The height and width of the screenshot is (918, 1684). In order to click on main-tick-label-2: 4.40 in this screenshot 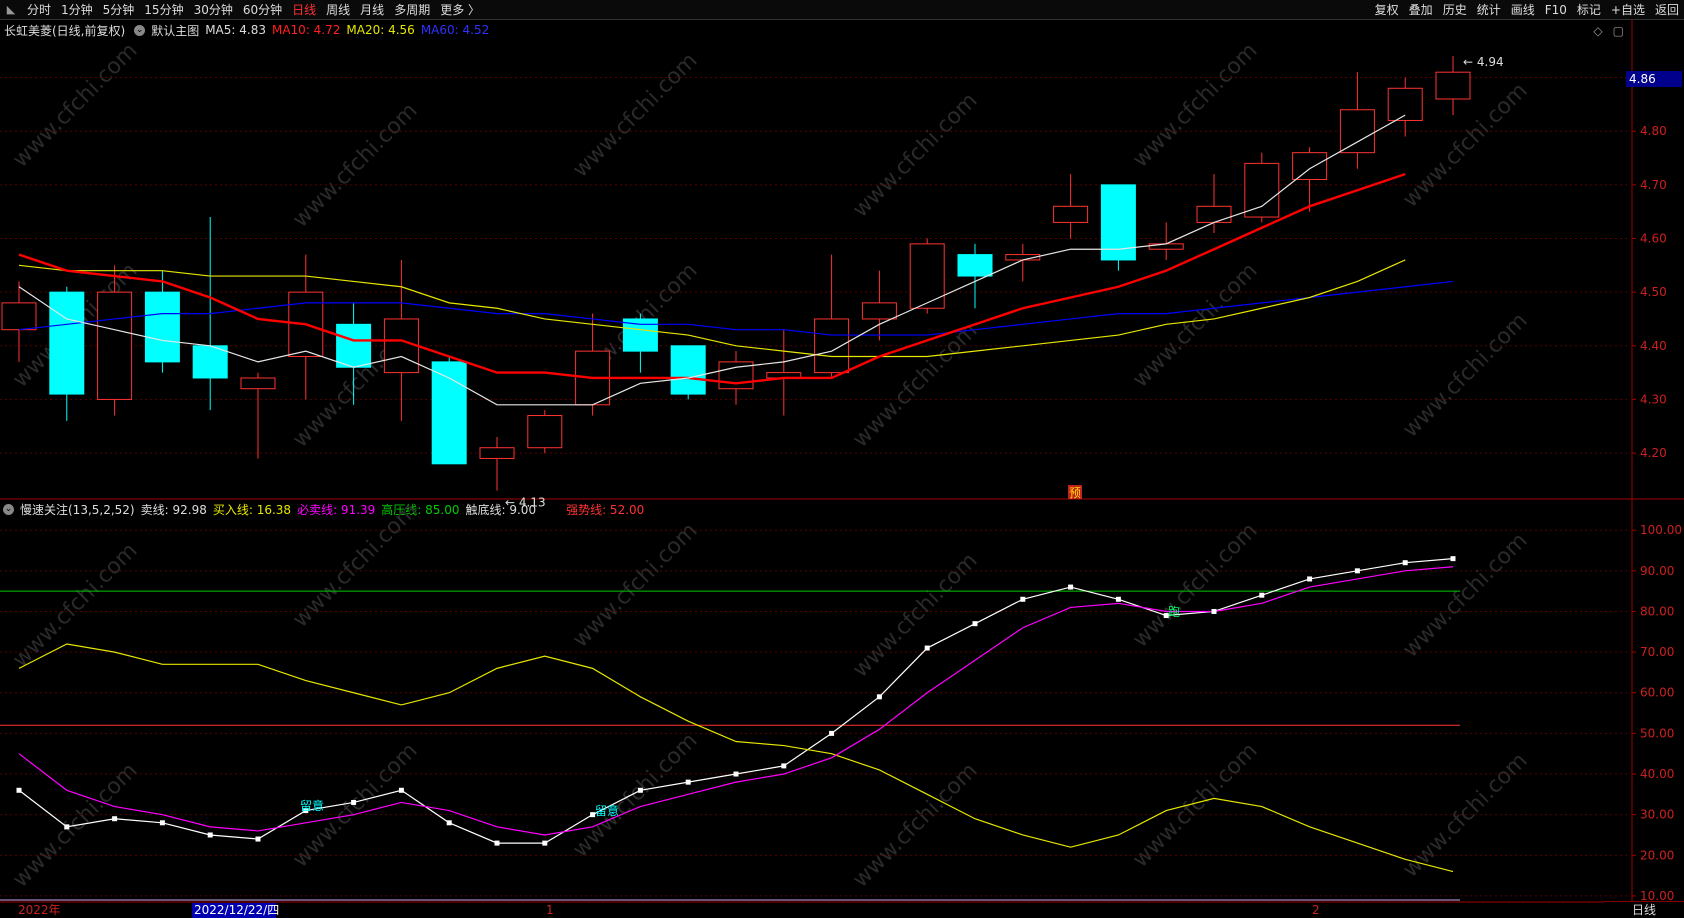, I will do `click(1653, 346)`.